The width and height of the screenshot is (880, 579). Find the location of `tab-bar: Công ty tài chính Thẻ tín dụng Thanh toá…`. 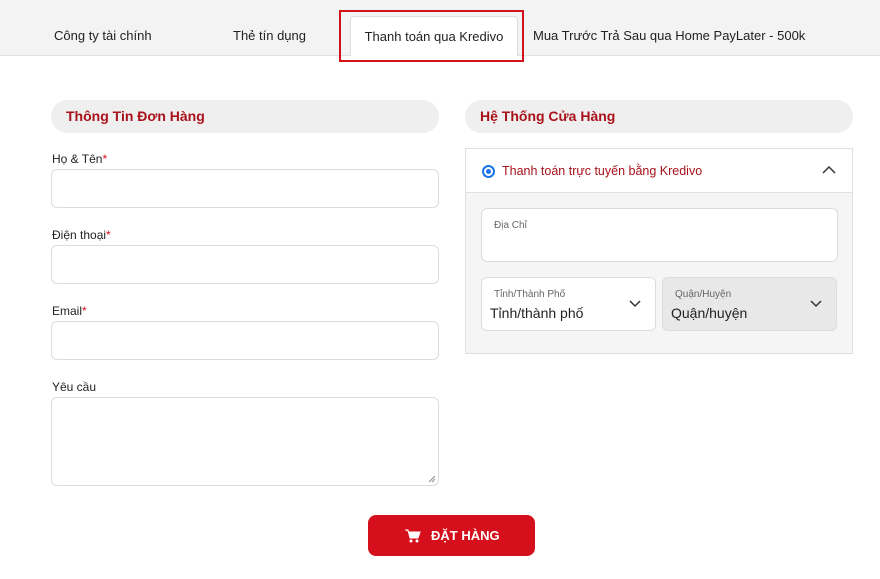

tab-bar: Công ty tài chính Thẻ tín dụng Thanh toá… is located at coordinates (440, 28).